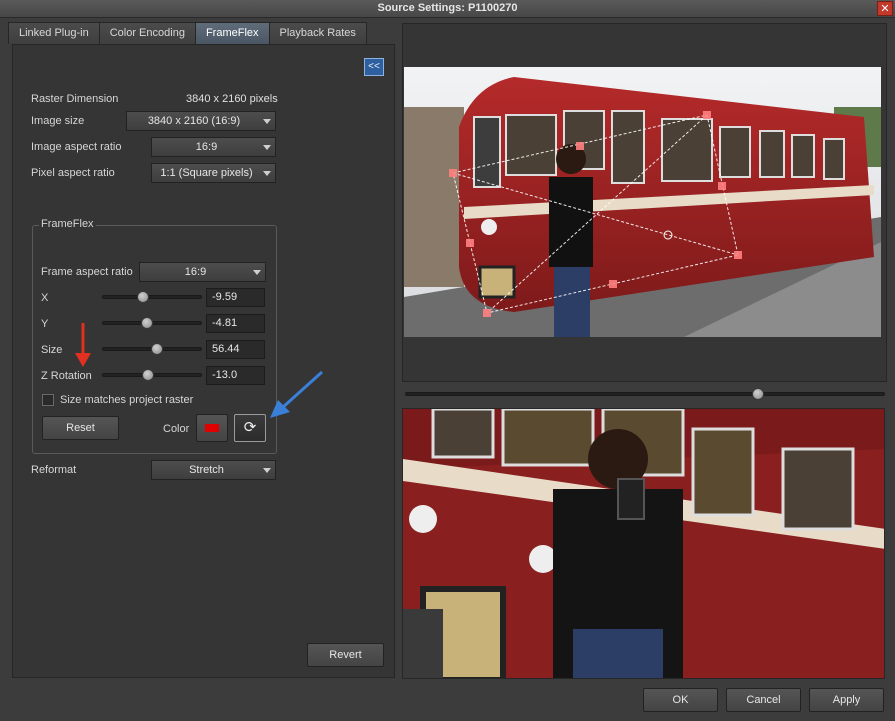 Image resolution: width=895 pixels, height=721 pixels. Describe the element at coordinates (75, 99) in the screenshot. I see `raster-dimension-label: Raster Dimension` at that location.